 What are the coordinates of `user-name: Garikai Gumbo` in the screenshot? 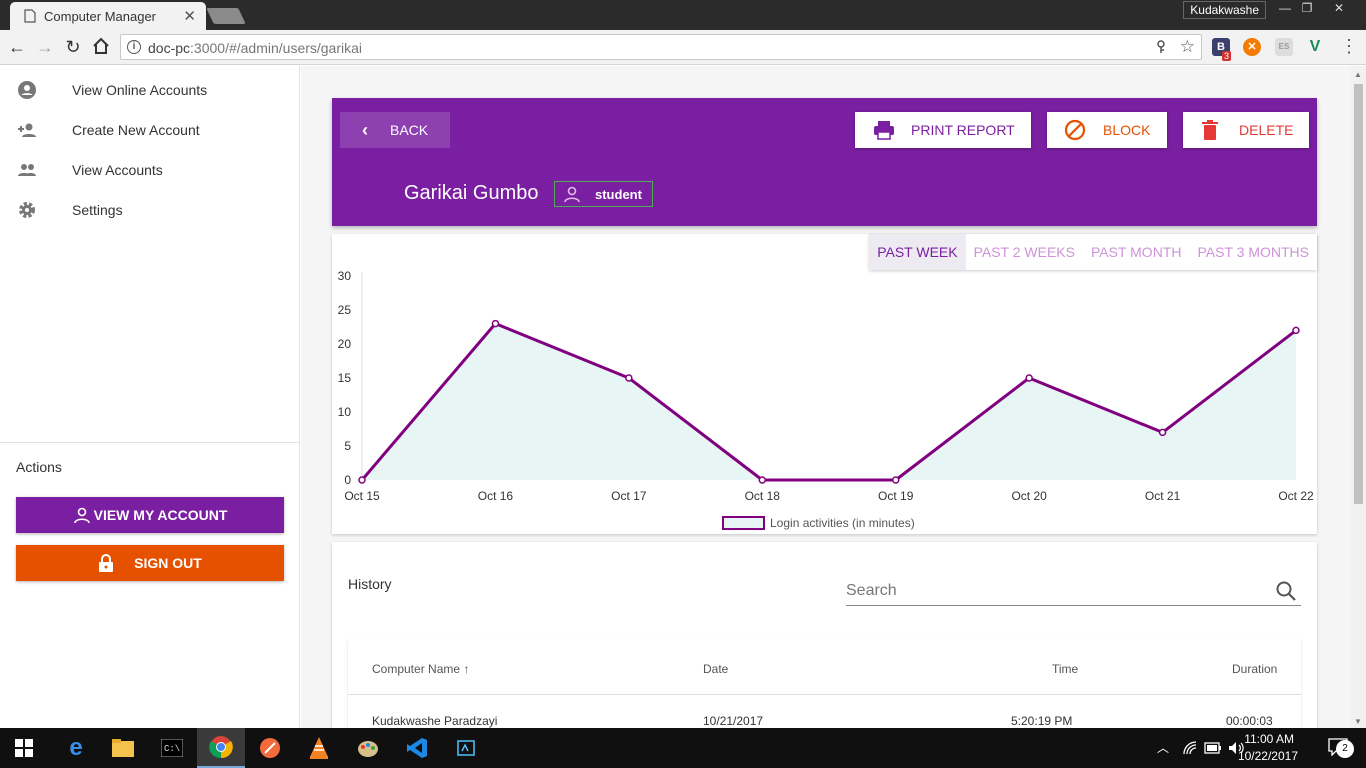 It's located at (471, 193).